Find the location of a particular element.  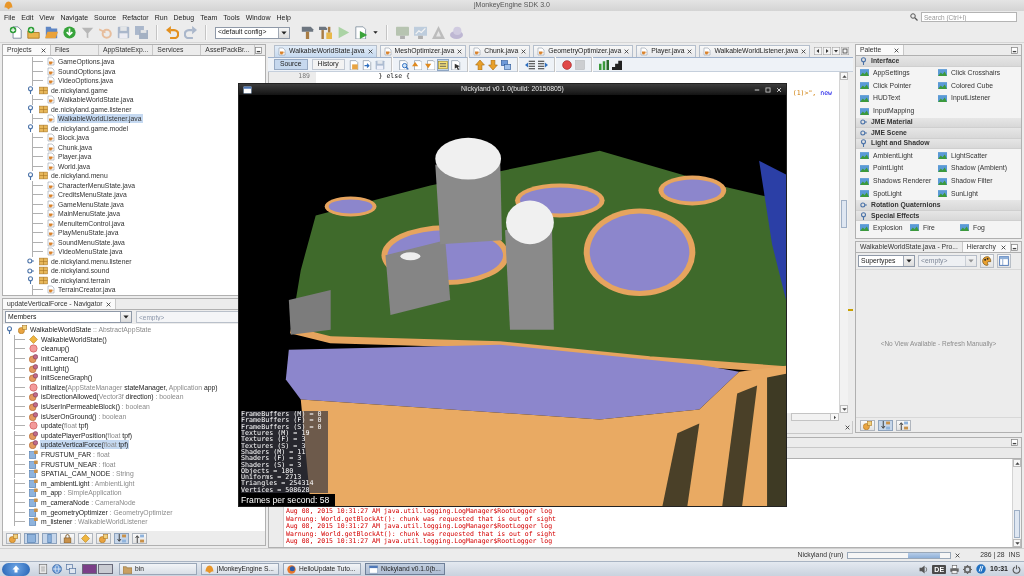

hammer-icon is located at coordinates (307, 32).